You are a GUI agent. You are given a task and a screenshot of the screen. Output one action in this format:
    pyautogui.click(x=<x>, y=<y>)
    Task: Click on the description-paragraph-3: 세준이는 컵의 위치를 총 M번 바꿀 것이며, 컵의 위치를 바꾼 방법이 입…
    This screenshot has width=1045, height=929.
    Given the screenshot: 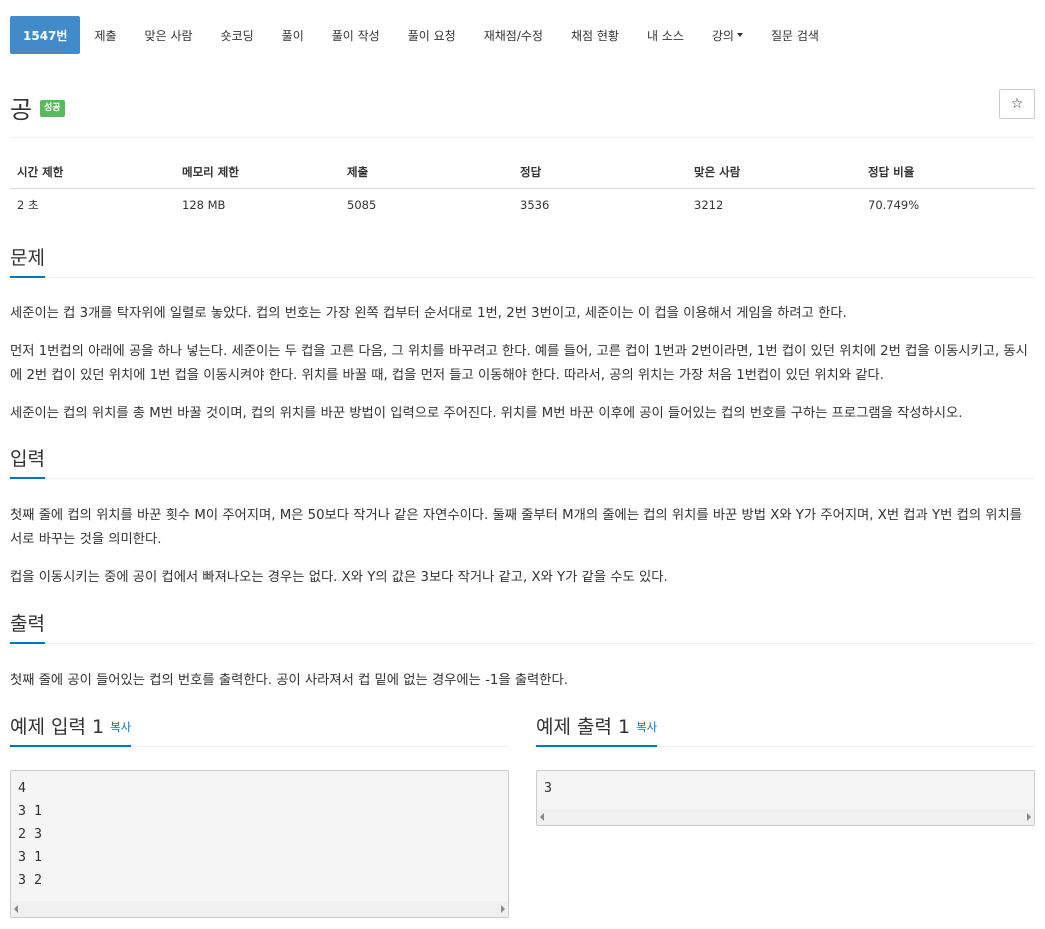 What is the action you would take?
    pyautogui.click(x=486, y=413)
    